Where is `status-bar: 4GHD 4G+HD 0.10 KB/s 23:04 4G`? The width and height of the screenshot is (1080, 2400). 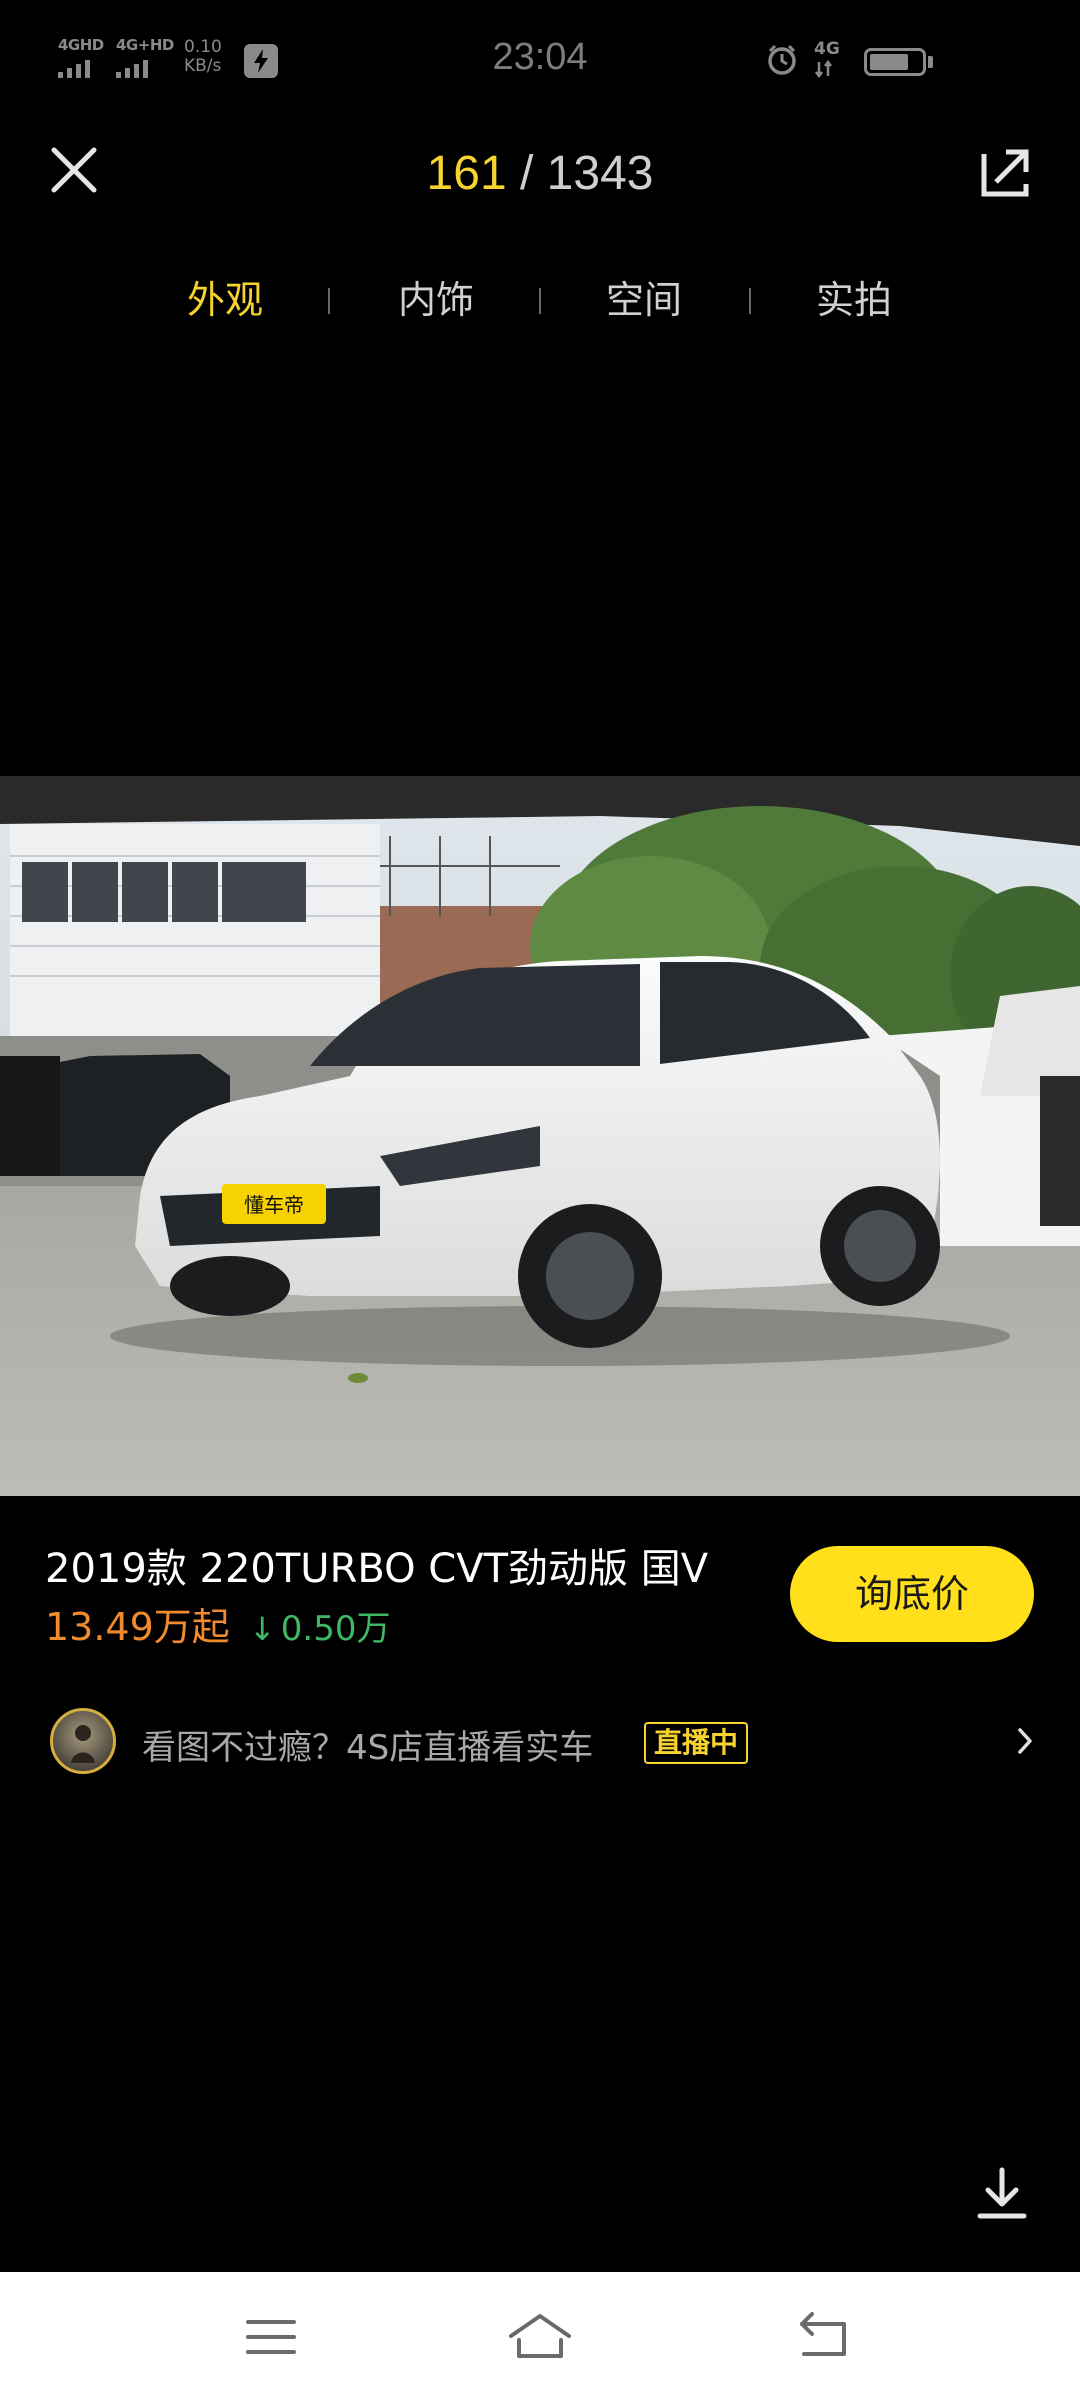 status-bar: 4GHD 4G+HD 0.10 KB/s 23:04 4G is located at coordinates (540, 62).